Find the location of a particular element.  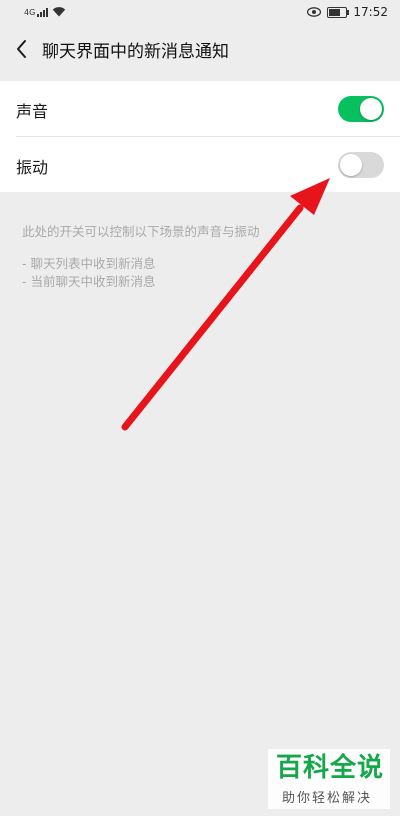

chevron-left-icon is located at coordinates (22, 49).